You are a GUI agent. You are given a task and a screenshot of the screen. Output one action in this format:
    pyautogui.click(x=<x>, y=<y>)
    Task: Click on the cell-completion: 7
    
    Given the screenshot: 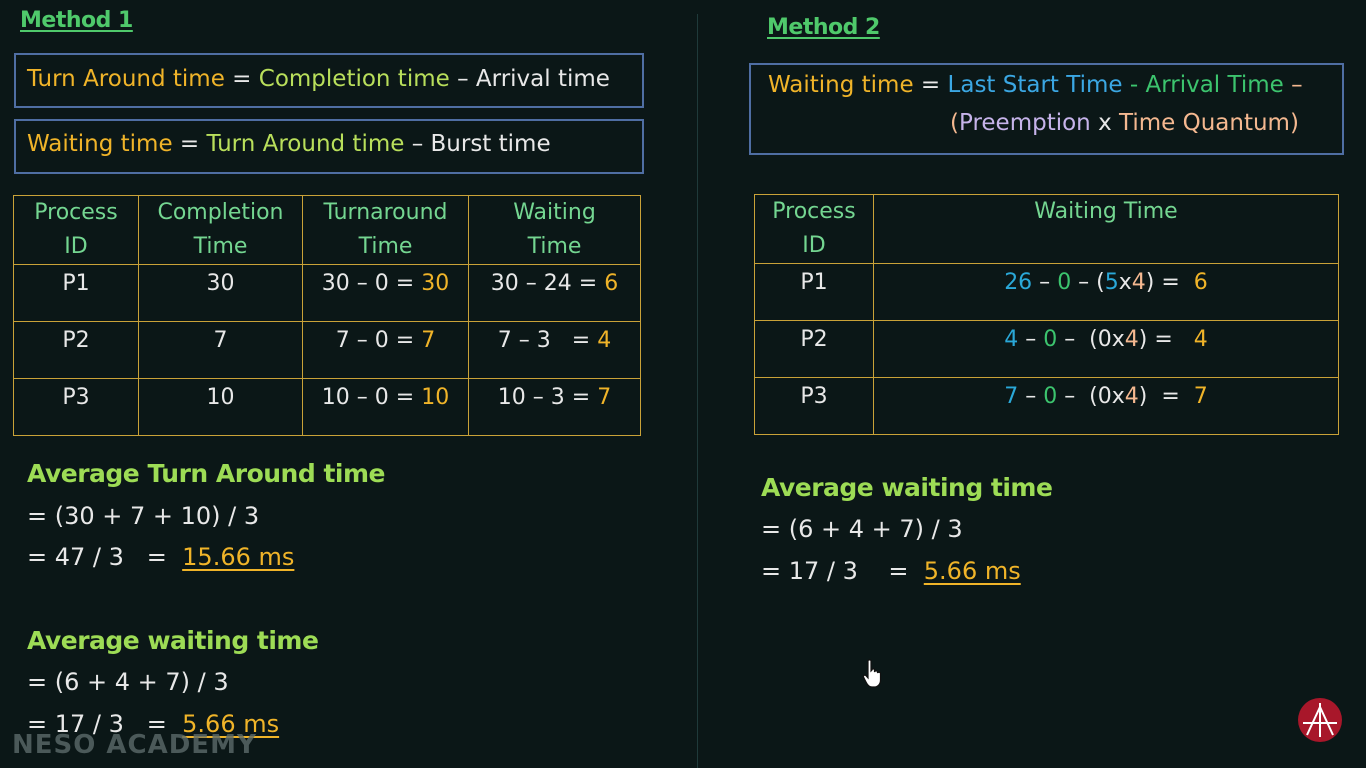 What is the action you would take?
    pyautogui.click(x=220, y=350)
    